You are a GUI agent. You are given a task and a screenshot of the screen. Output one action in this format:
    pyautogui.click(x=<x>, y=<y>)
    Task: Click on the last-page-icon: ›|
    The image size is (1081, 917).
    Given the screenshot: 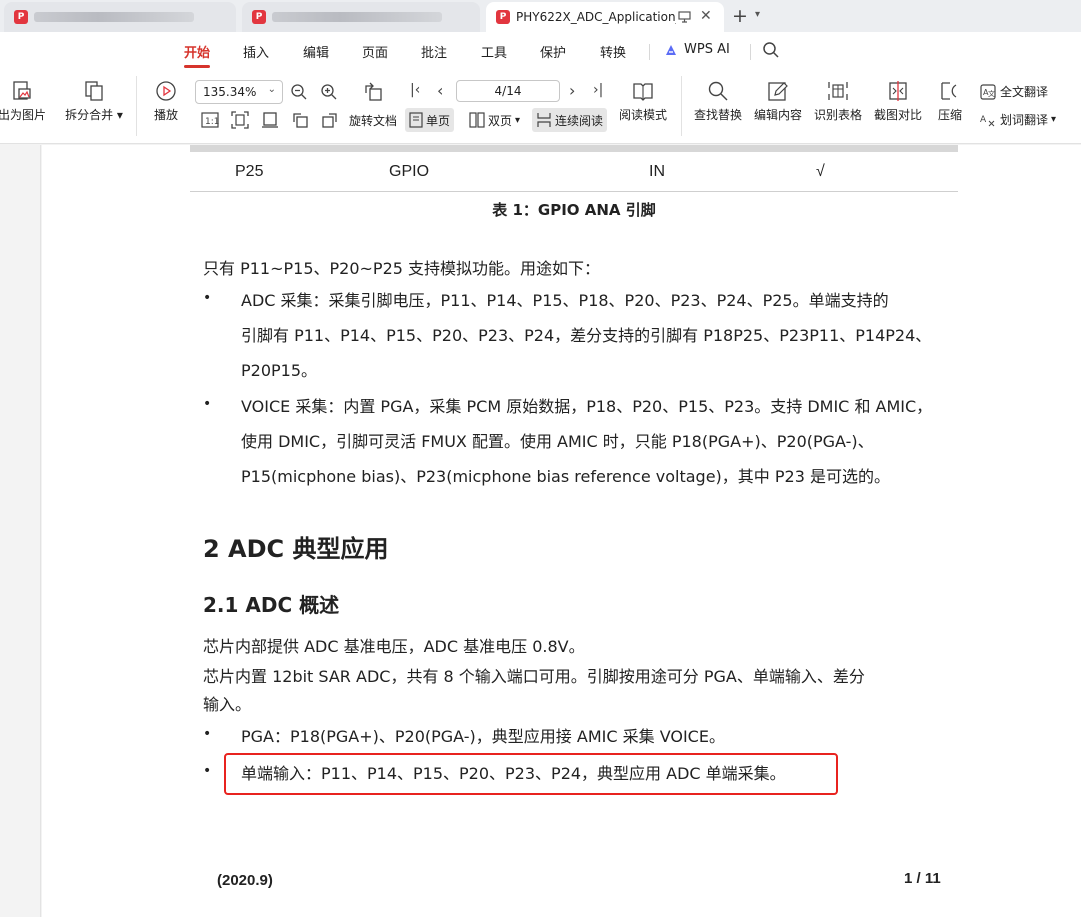 What is the action you would take?
    pyautogui.click(x=598, y=90)
    